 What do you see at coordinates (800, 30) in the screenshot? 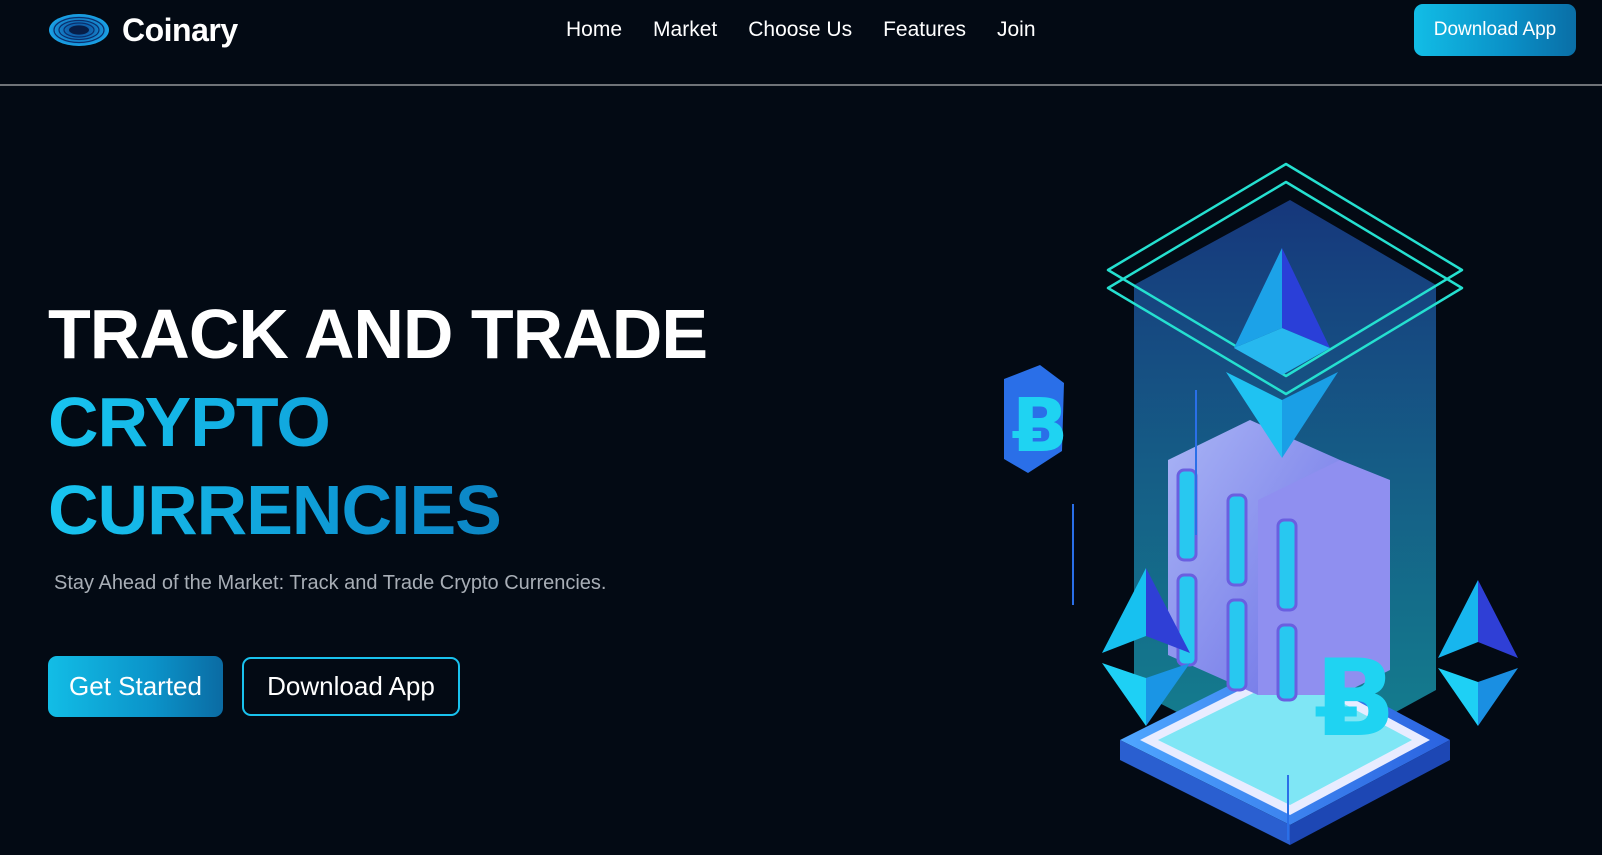
I see `nav-link-choose-us: Choose Us` at bounding box center [800, 30].